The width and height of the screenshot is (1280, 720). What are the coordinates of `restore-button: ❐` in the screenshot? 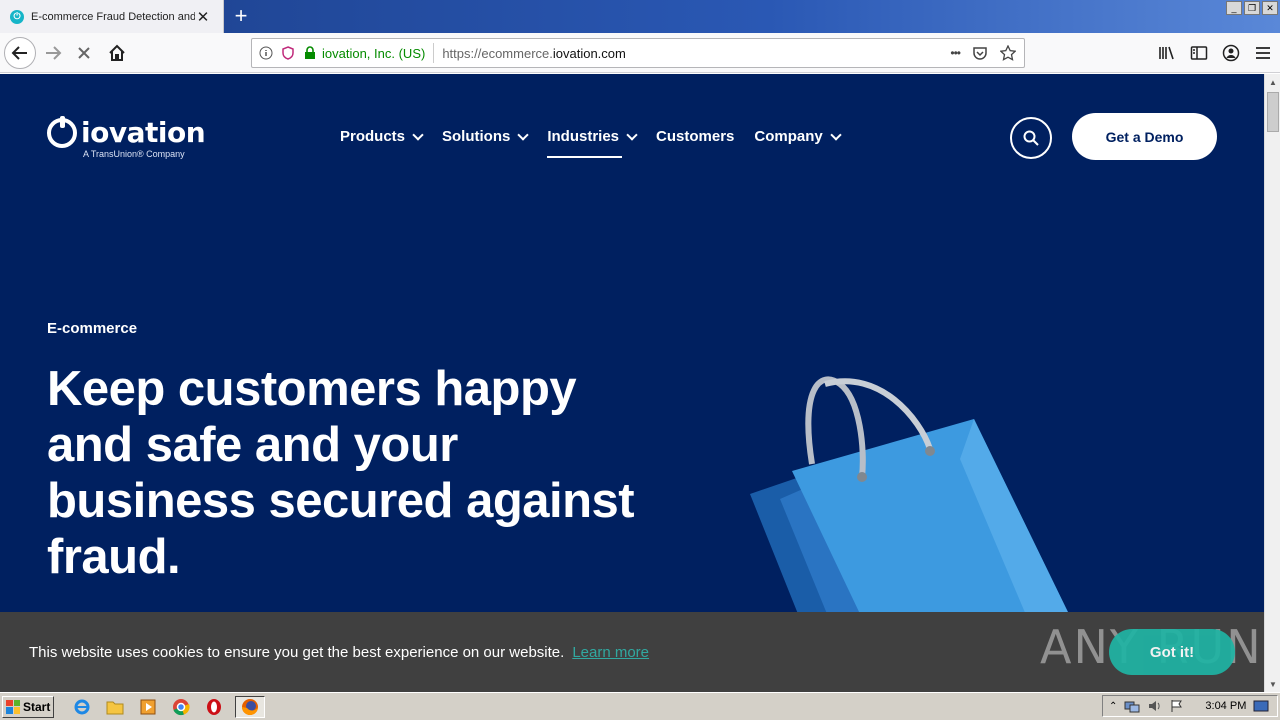 It's located at (1252, 8).